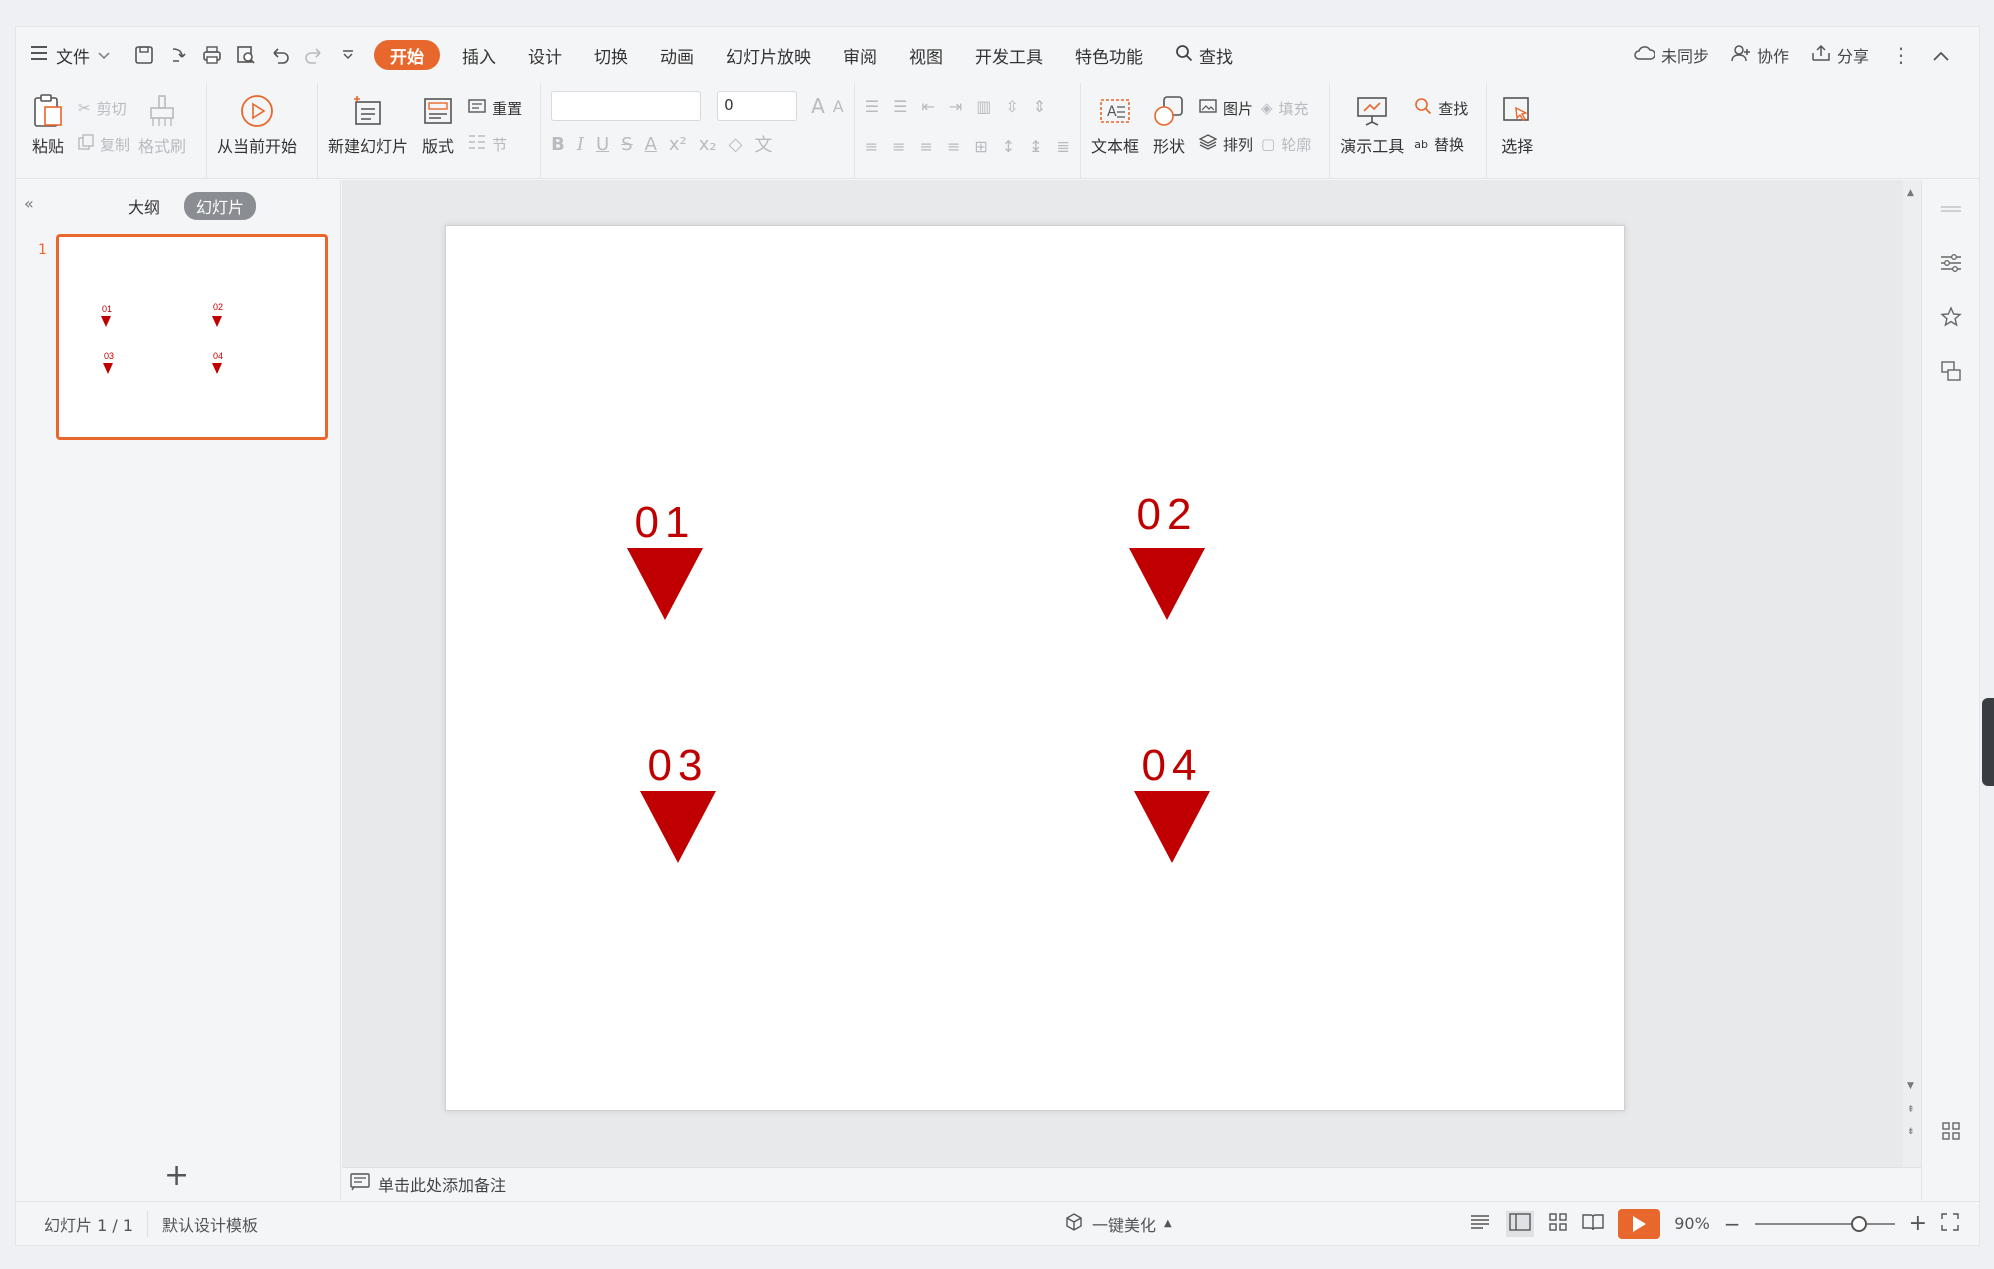  Describe the element at coordinates (1035, 146) in the screenshot. I see `paragraph-spacing-icon: ↨` at that location.